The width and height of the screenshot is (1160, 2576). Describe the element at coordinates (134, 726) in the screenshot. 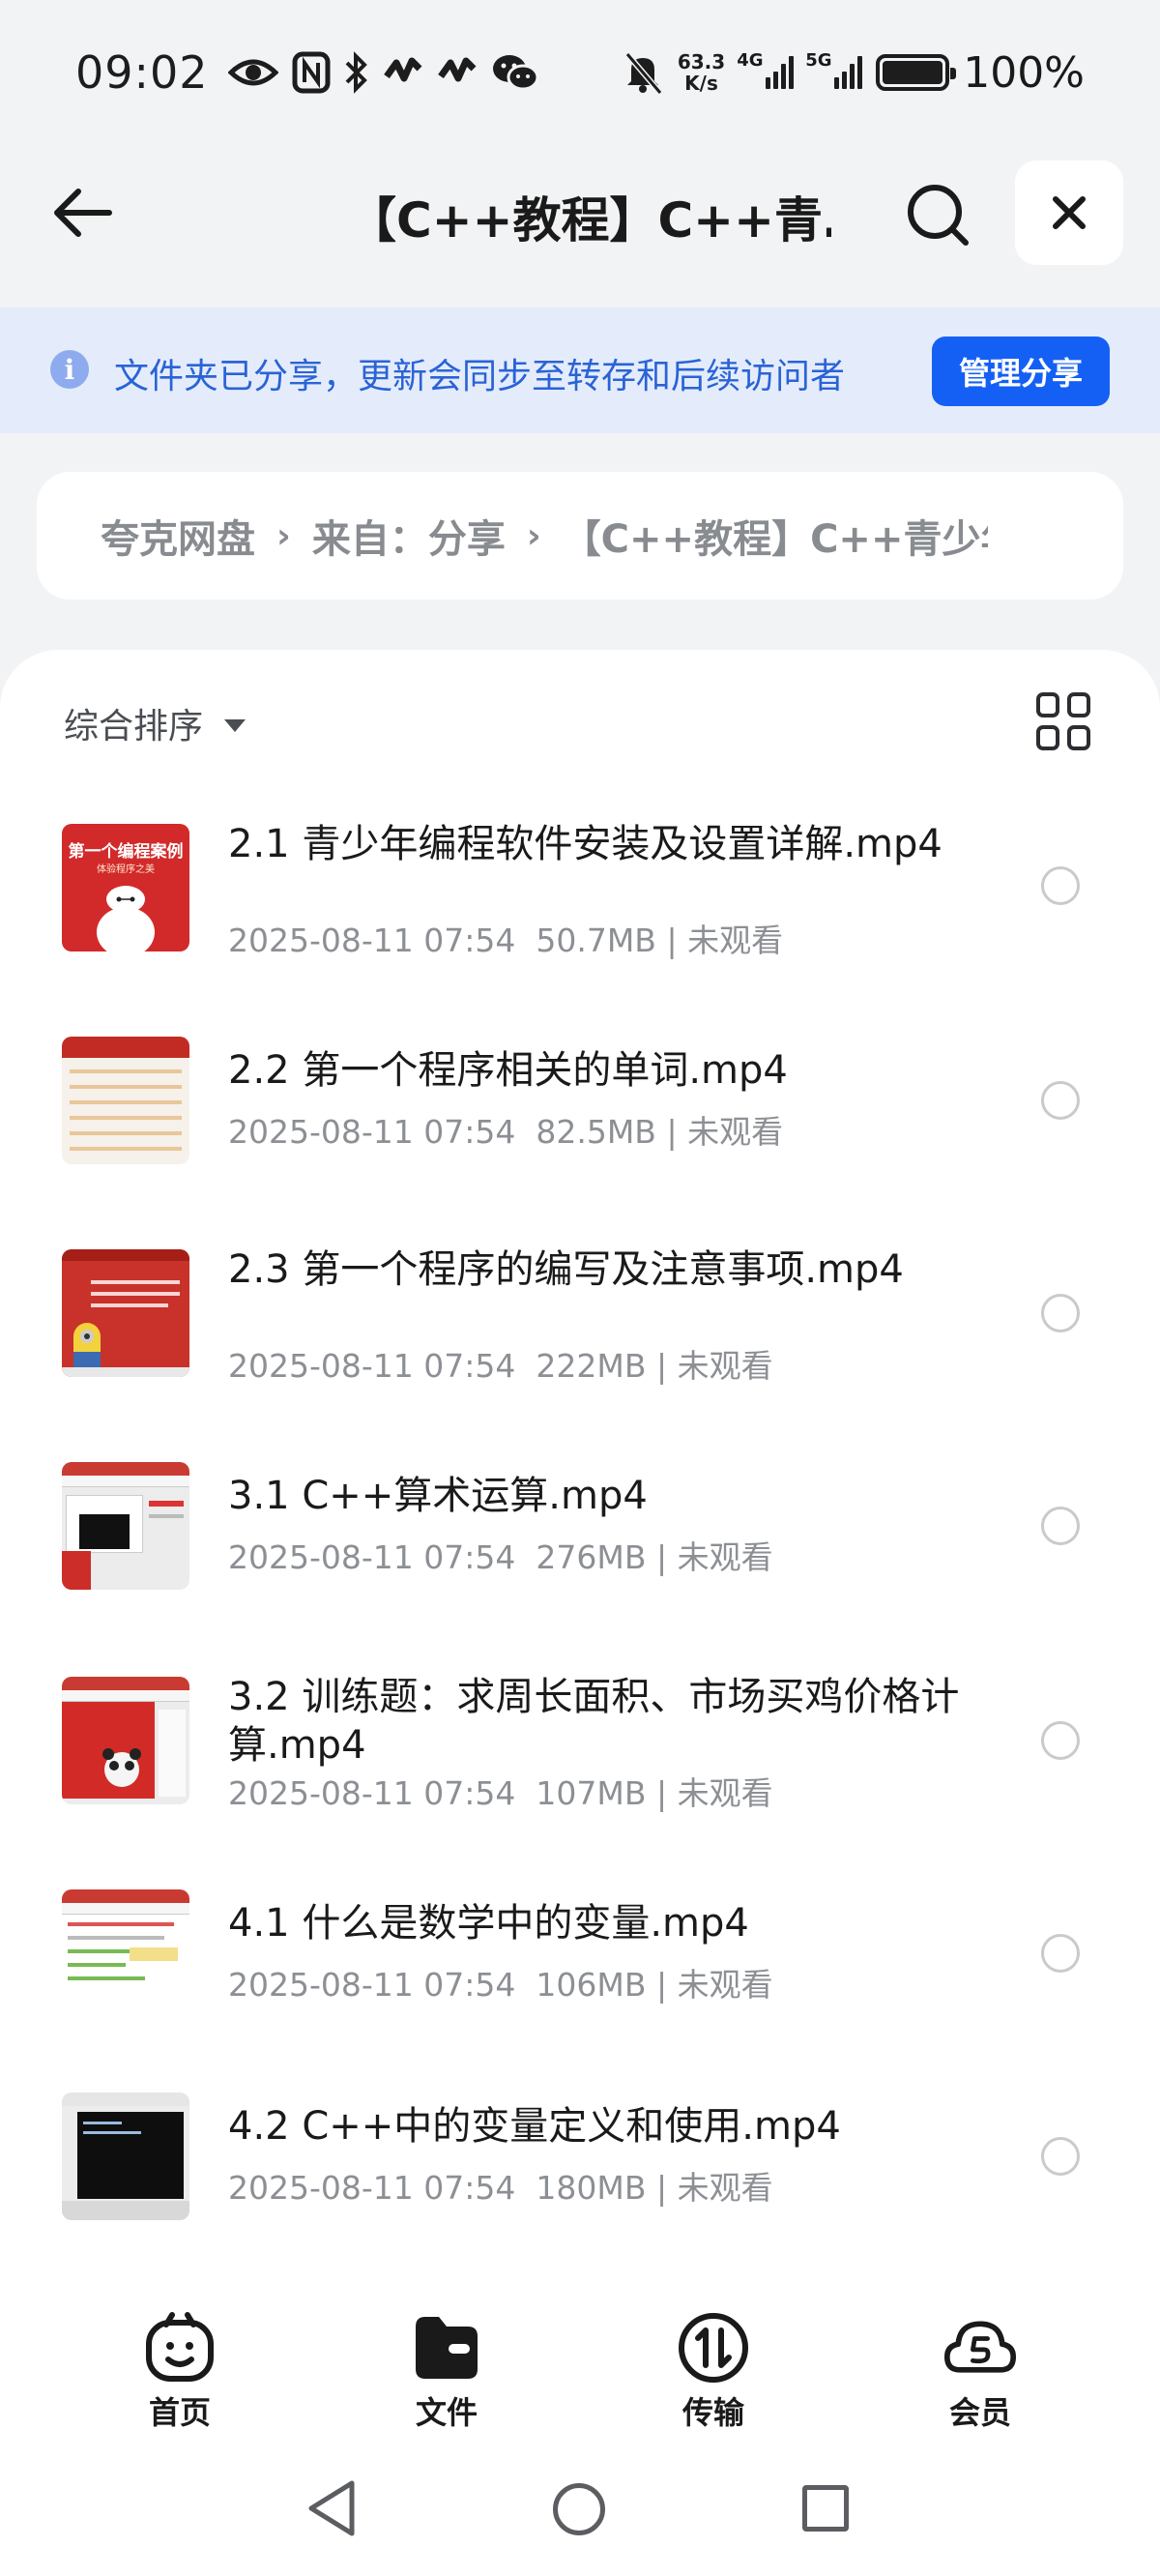

I see `sort-label: 综合排序` at that location.